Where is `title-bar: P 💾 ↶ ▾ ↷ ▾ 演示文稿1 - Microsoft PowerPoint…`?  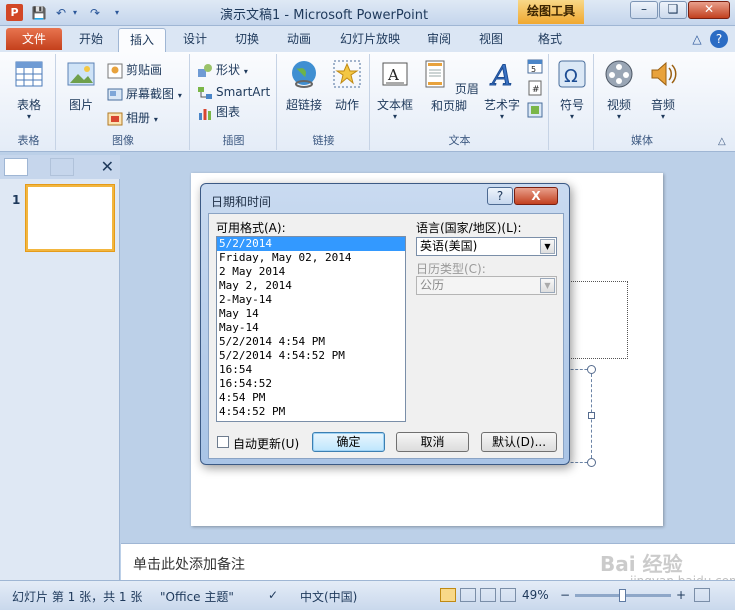
title-bar: P 💾 ↶ ▾ ↷ ▾ 演示文稿1 - Microsoft PowerPoint… is located at coordinates (367, 13).